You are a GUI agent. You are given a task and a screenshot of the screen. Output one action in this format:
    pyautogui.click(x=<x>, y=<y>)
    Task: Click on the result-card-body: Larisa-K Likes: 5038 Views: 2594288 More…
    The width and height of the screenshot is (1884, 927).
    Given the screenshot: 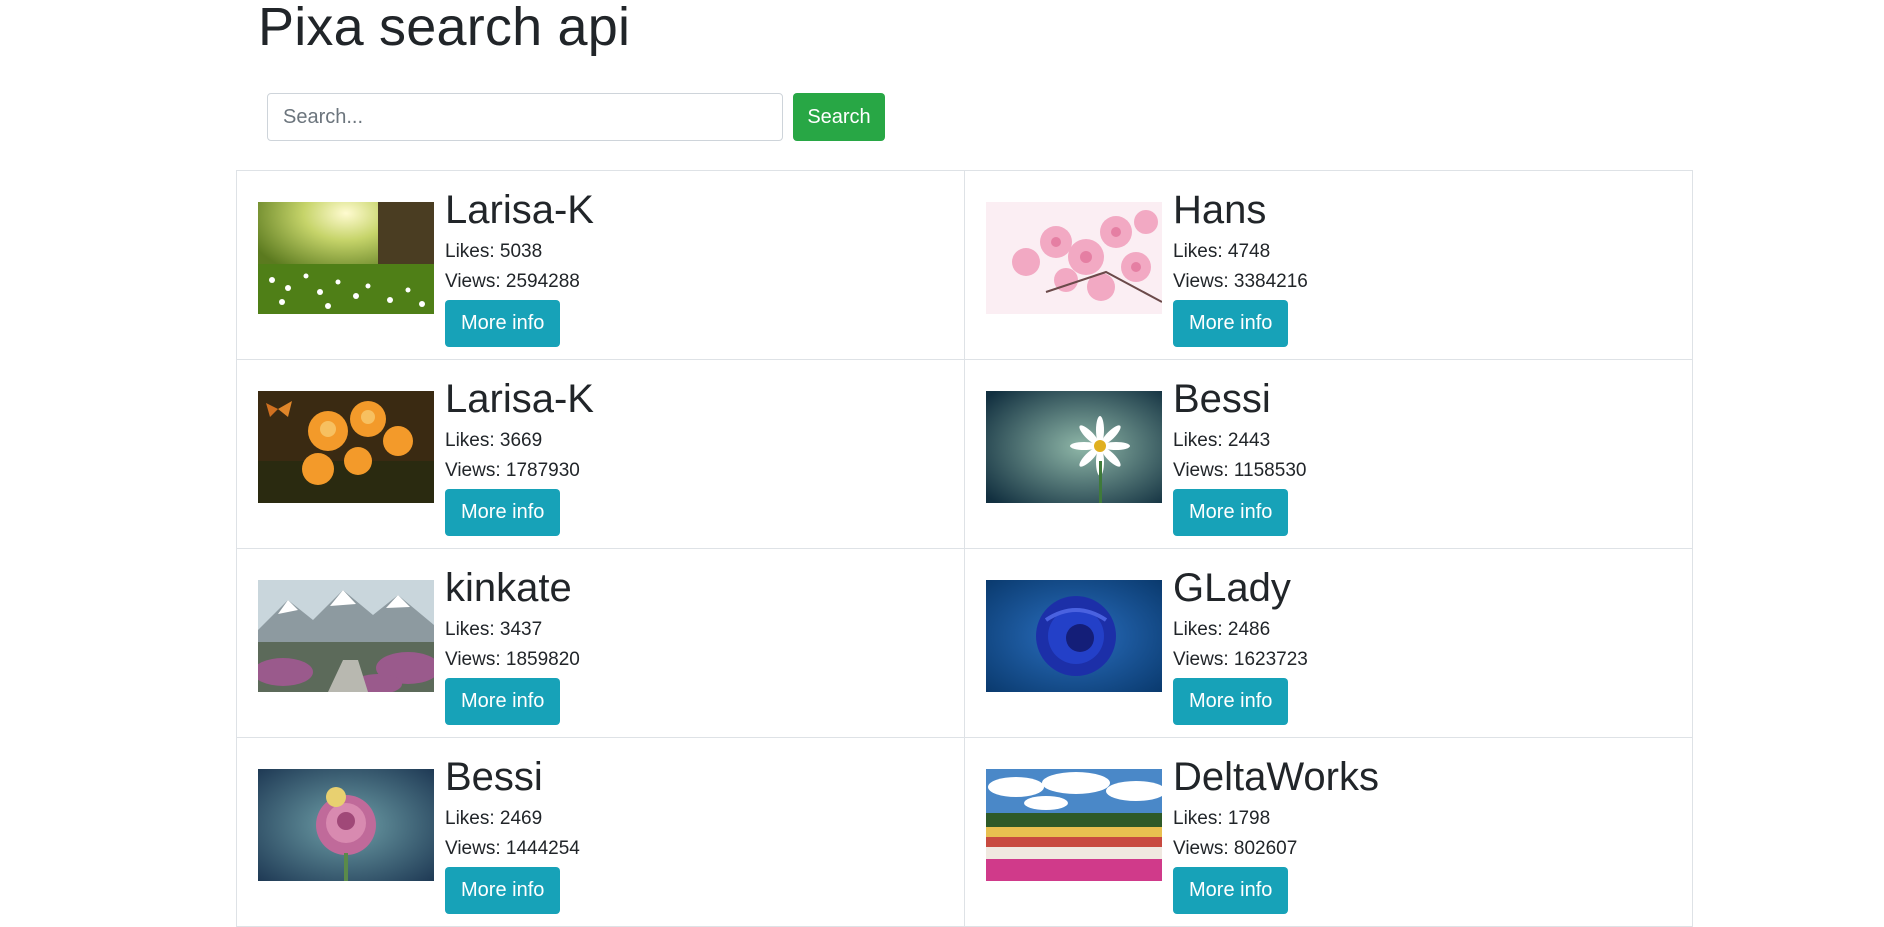 What is the action you would take?
    pyautogui.click(x=519, y=266)
    